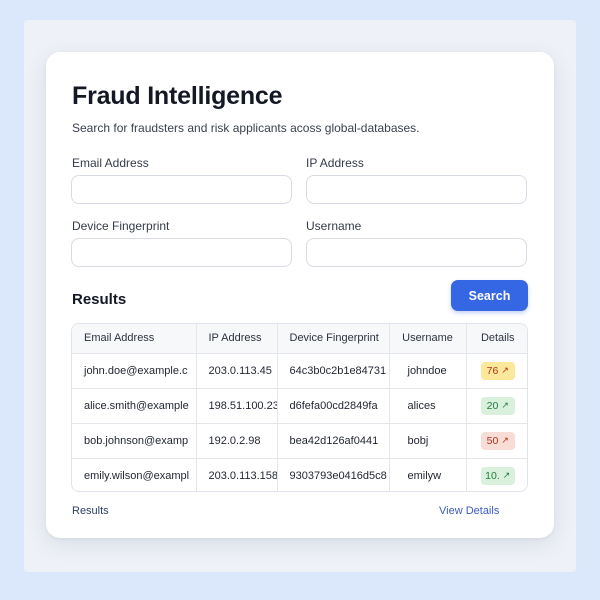 The height and width of the screenshot is (600, 600). Describe the element at coordinates (489, 295) in the screenshot. I see `search-button: Search` at that location.